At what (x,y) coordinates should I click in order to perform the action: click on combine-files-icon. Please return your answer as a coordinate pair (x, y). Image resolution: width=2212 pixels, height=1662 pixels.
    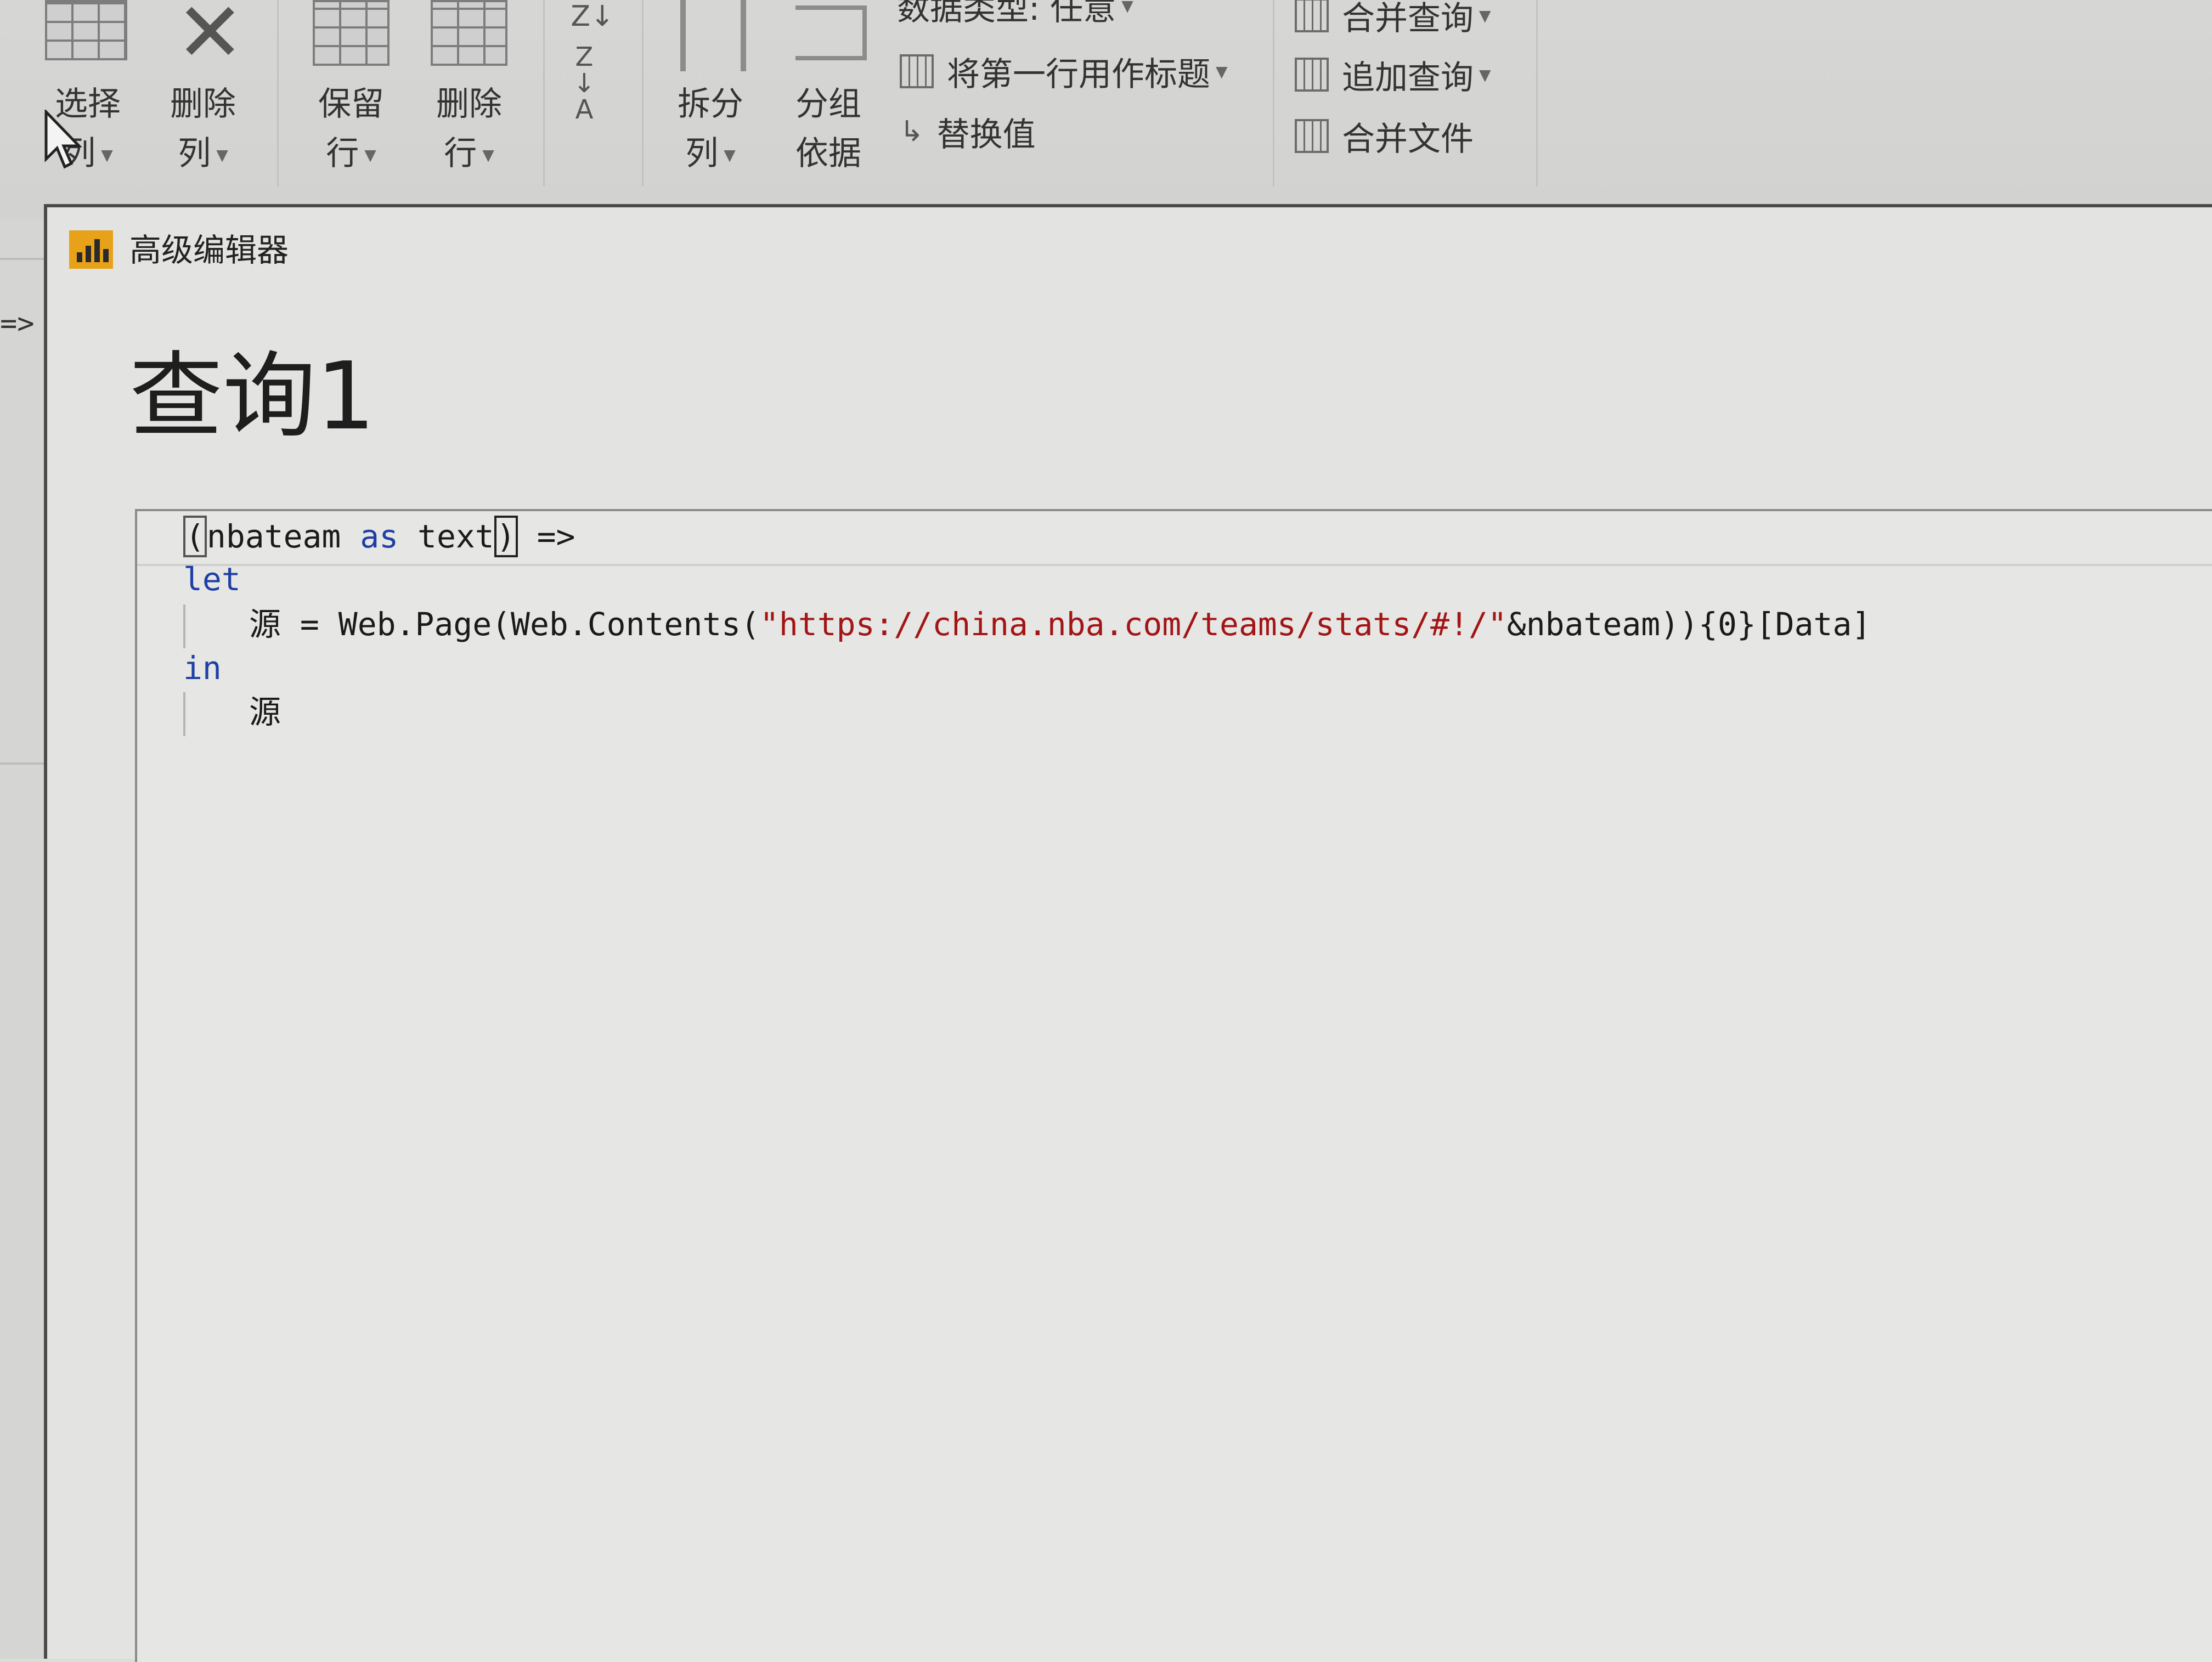
    Looking at the image, I should click on (1312, 136).